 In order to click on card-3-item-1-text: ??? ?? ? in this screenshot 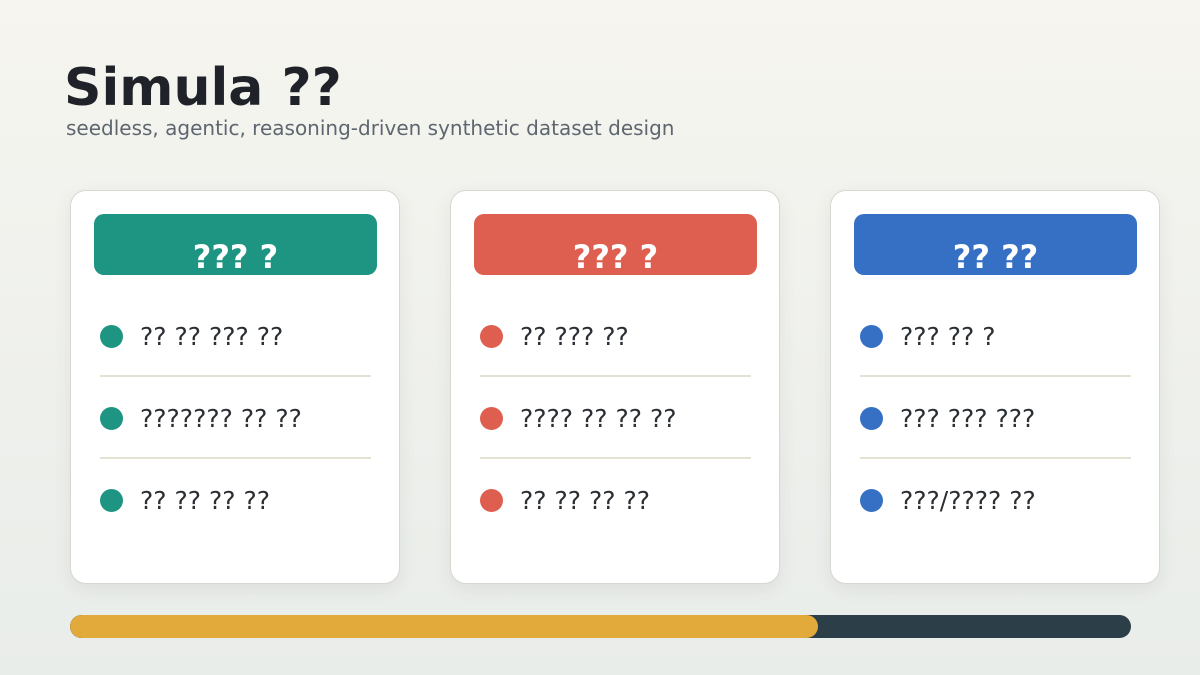, I will do `click(948, 336)`.